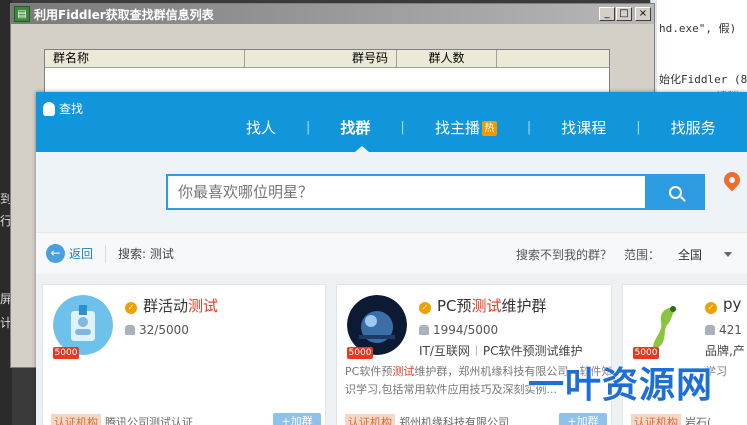 Image resolution: width=747 pixels, height=425 pixels. Describe the element at coordinates (489, 128) in the screenshot. I see `hot-badge: 热` at that location.